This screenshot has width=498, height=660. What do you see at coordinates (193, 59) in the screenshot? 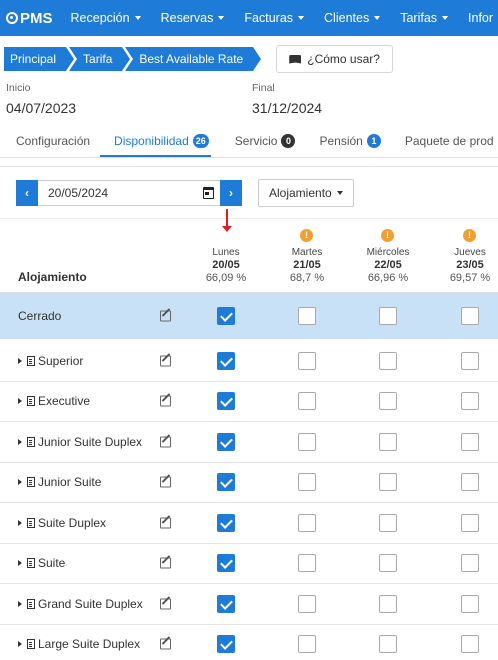
I see `breadcrumb-best-available-rate: Best Available Rate` at bounding box center [193, 59].